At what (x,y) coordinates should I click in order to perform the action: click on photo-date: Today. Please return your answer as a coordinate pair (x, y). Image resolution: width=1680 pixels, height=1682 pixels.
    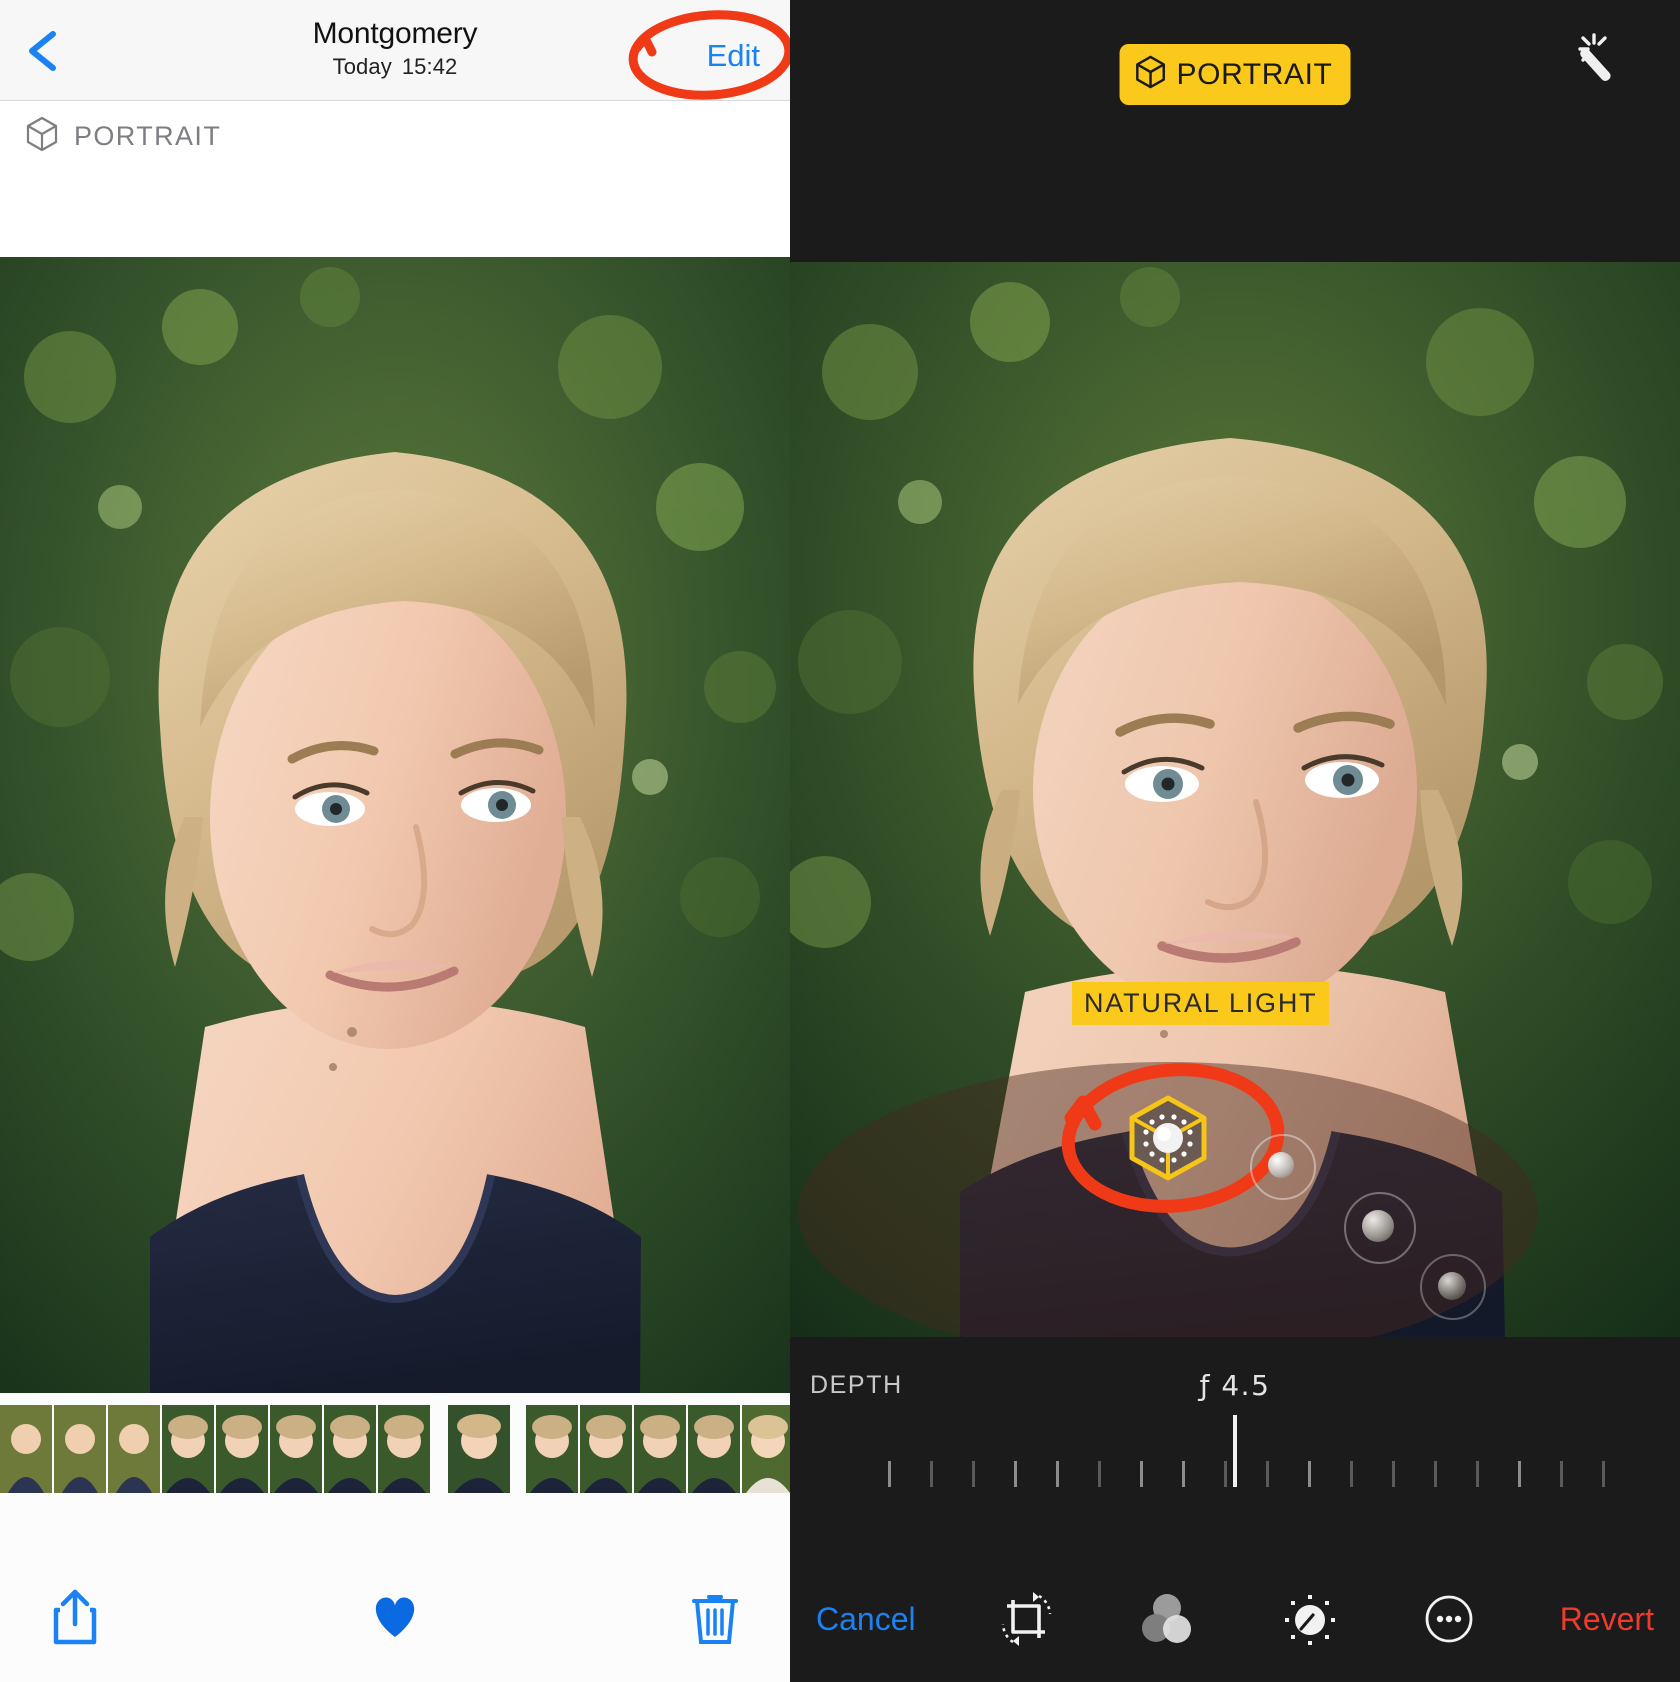
    Looking at the image, I should click on (362, 66).